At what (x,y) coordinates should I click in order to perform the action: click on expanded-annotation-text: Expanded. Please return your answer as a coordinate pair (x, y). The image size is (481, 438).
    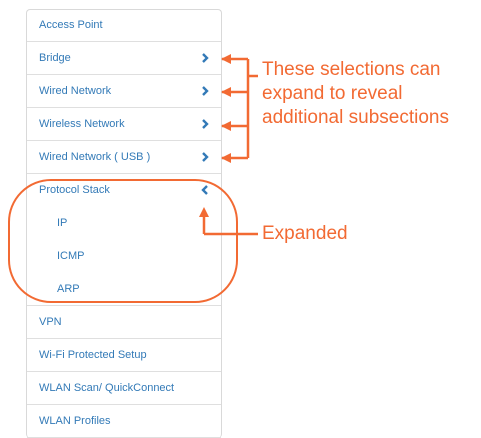
    Looking at the image, I should click on (305, 233).